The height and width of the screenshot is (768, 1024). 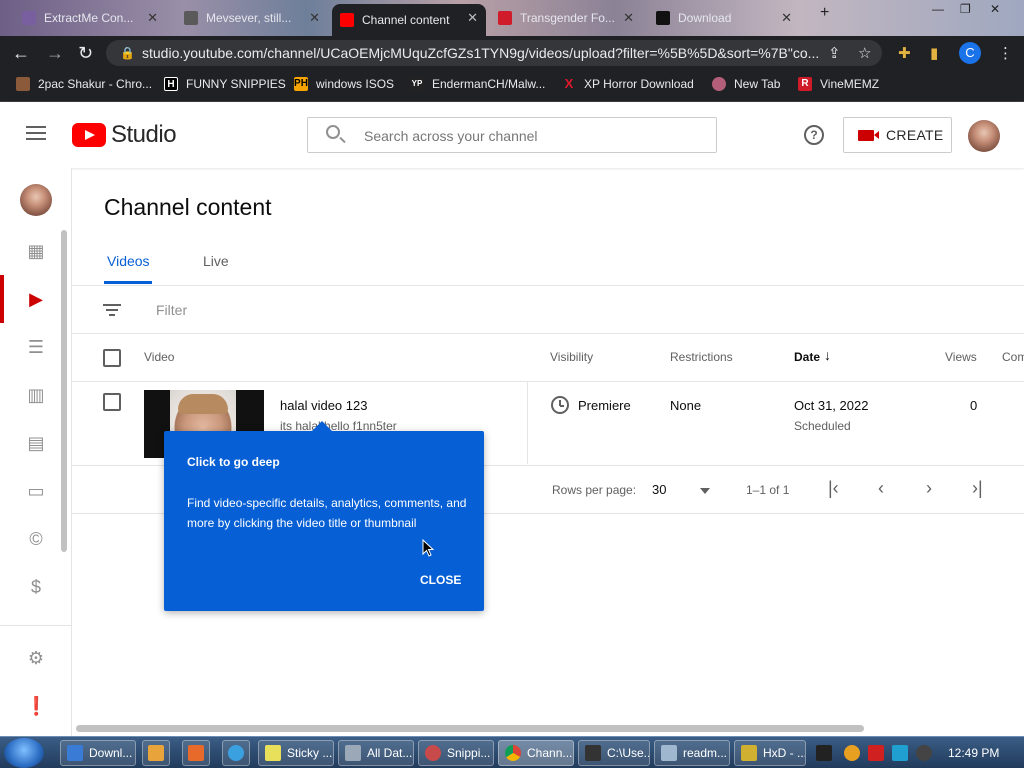 What do you see at coordinates (822, 426) in the screenshot?
I see `date-status: Scheduled` at bounding box center [822, 426].